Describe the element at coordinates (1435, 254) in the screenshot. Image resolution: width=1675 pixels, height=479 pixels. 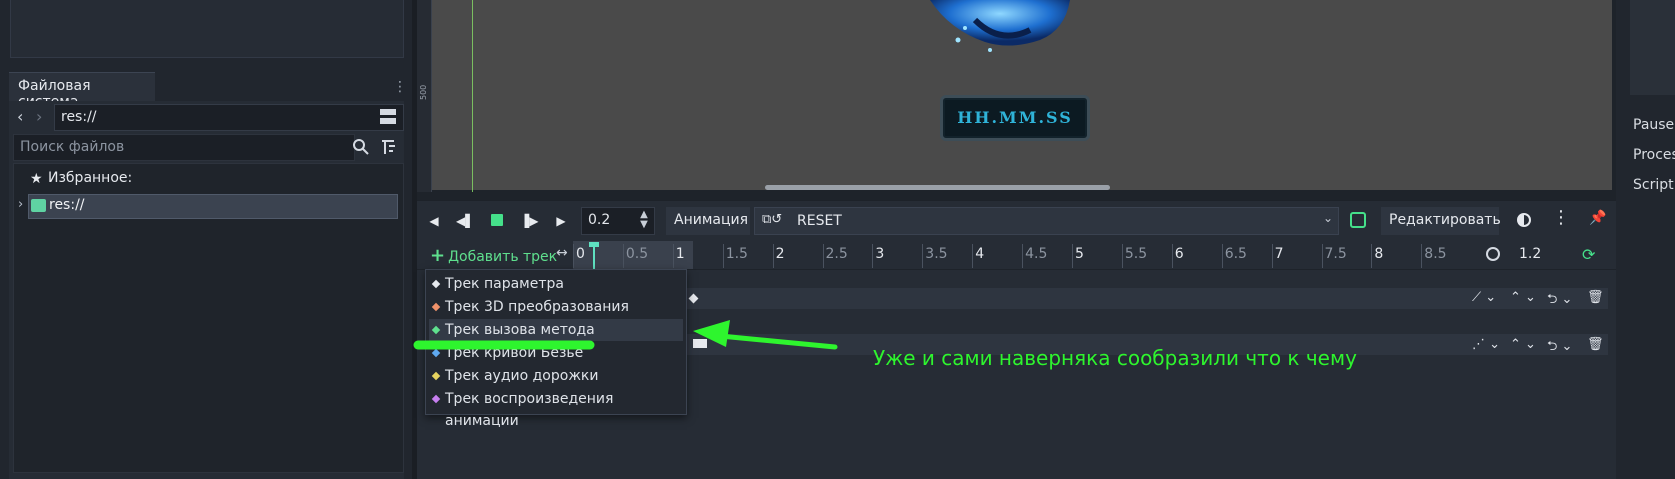
I see `timeline-tick-label: 8.5` at that location.